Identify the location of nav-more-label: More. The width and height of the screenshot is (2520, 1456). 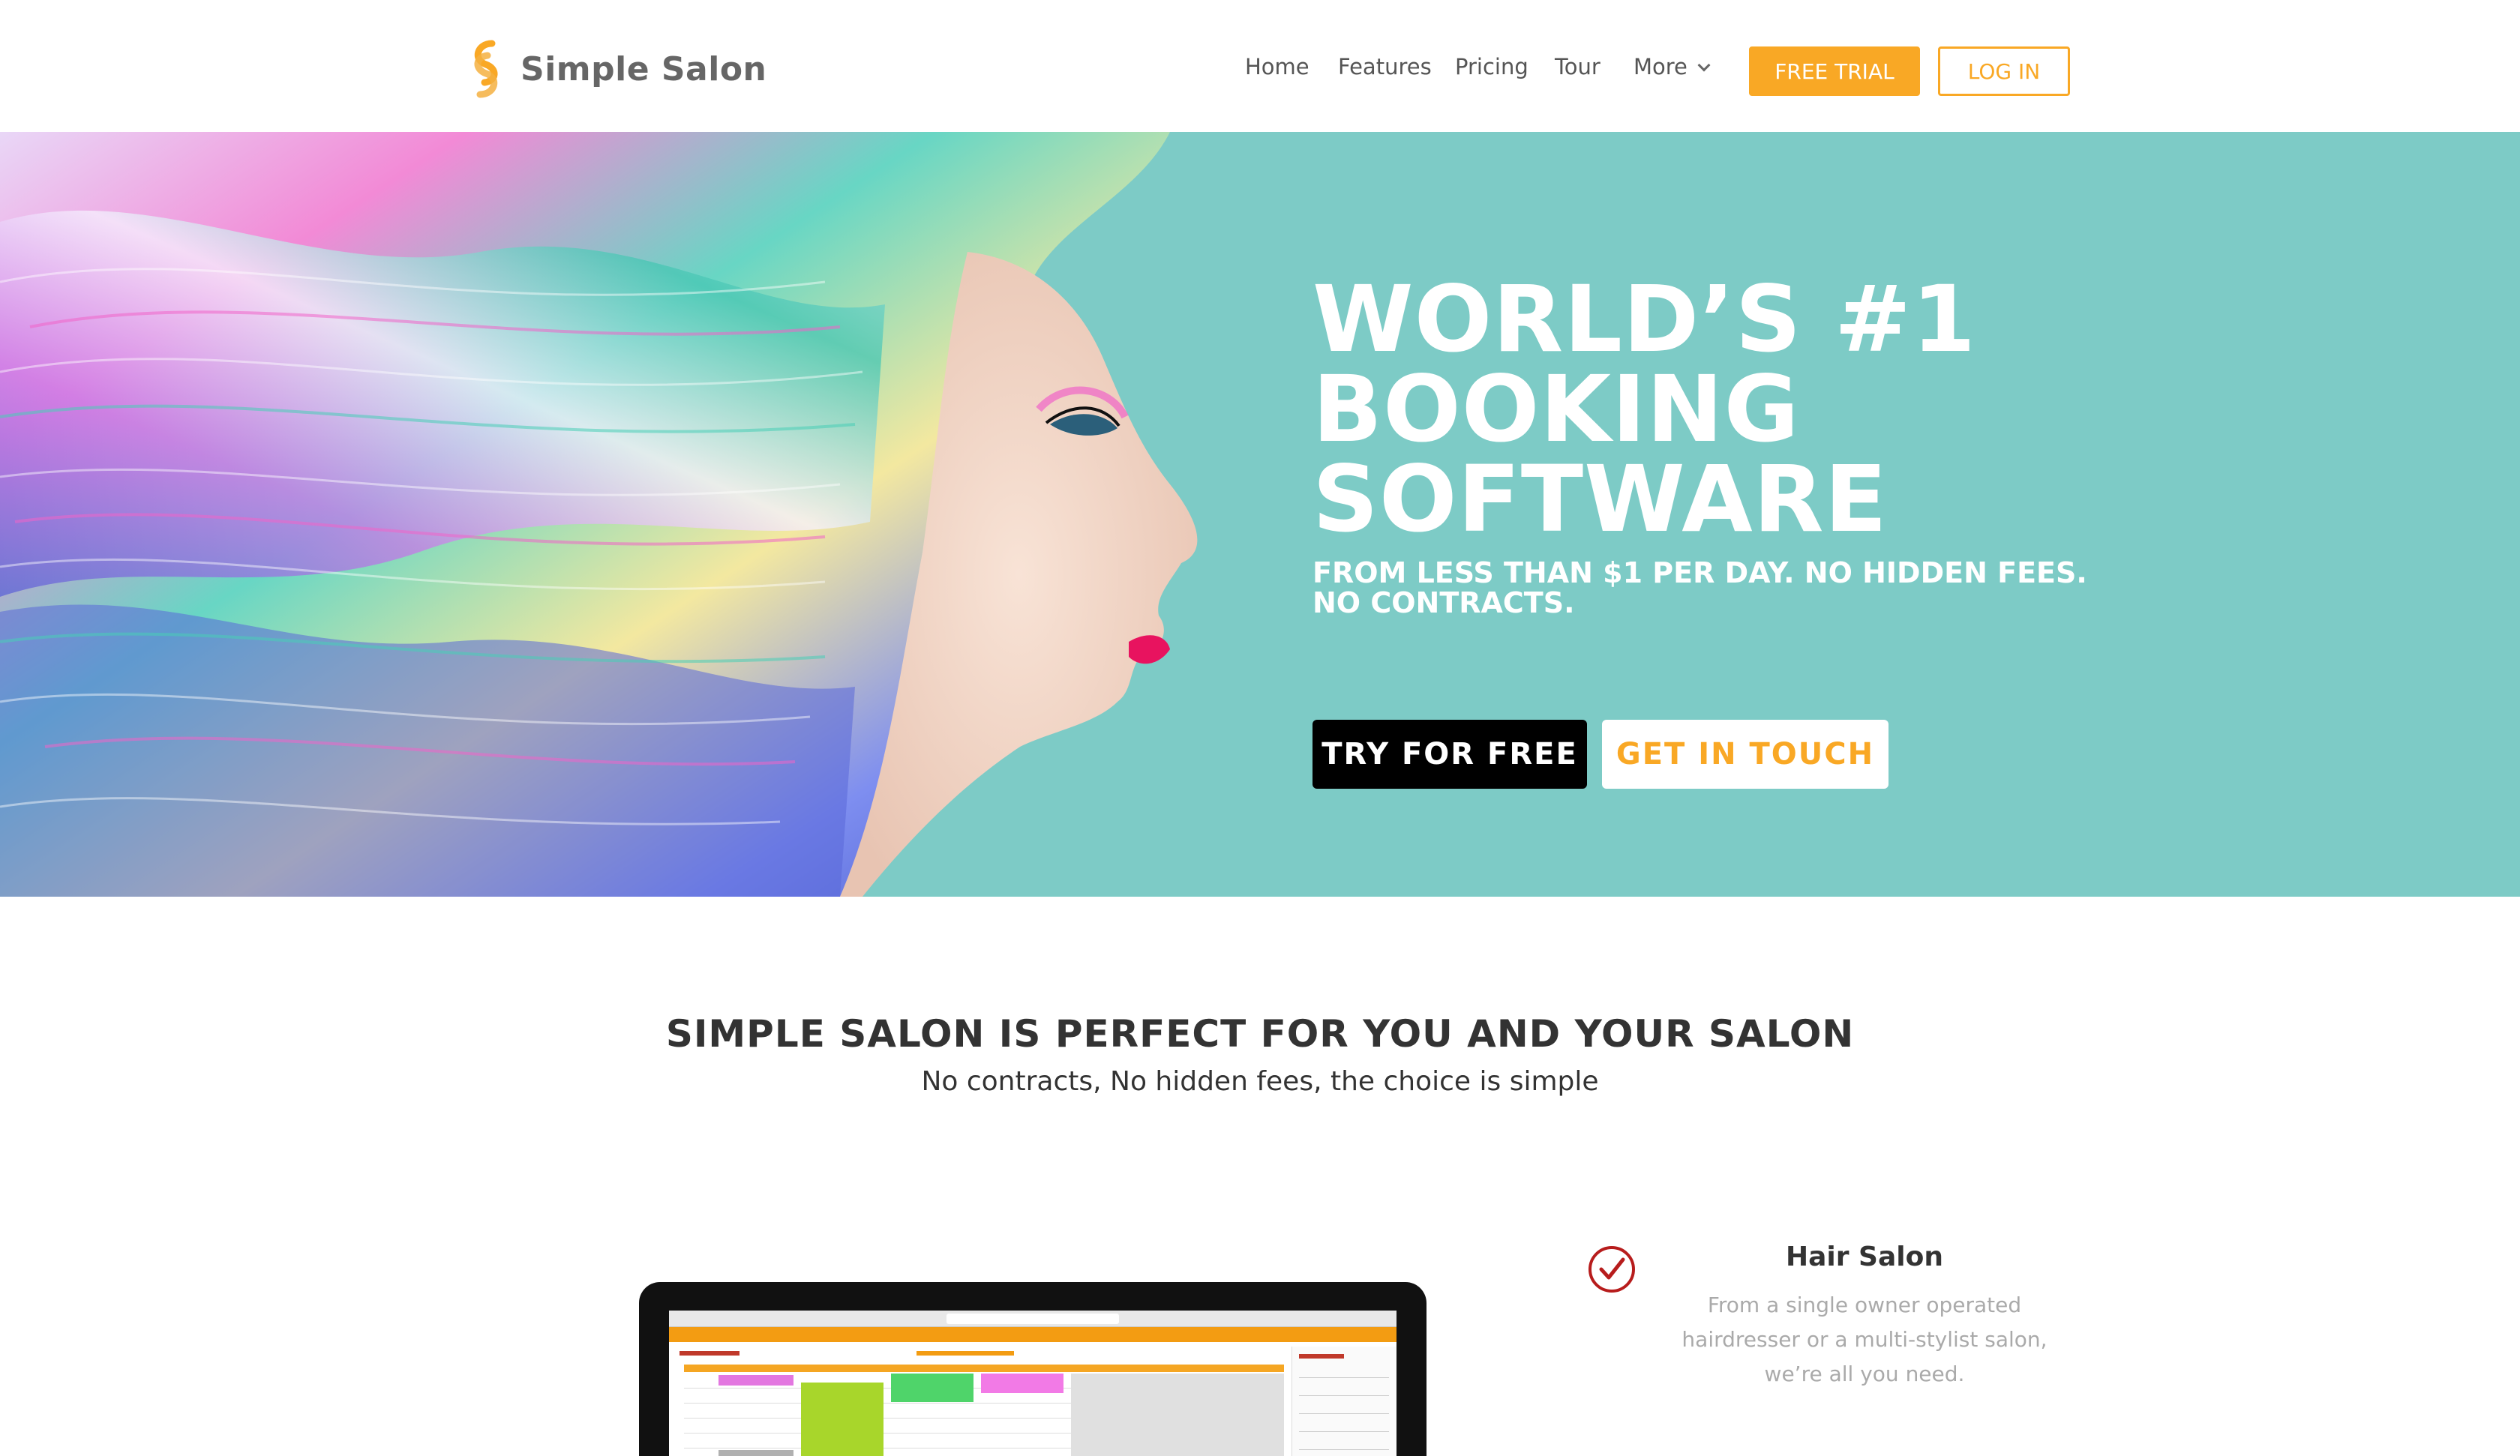
(1661, 66).